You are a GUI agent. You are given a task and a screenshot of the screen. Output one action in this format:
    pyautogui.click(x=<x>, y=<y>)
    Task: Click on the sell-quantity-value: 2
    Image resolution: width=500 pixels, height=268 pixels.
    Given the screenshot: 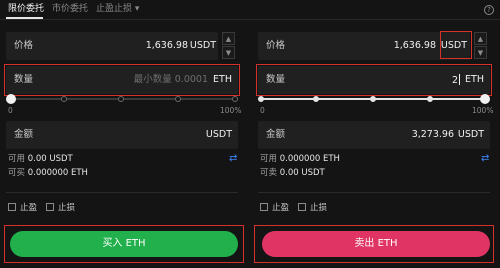 What is the action you would take?
    pyautogui.click(x=454, y=80)
    